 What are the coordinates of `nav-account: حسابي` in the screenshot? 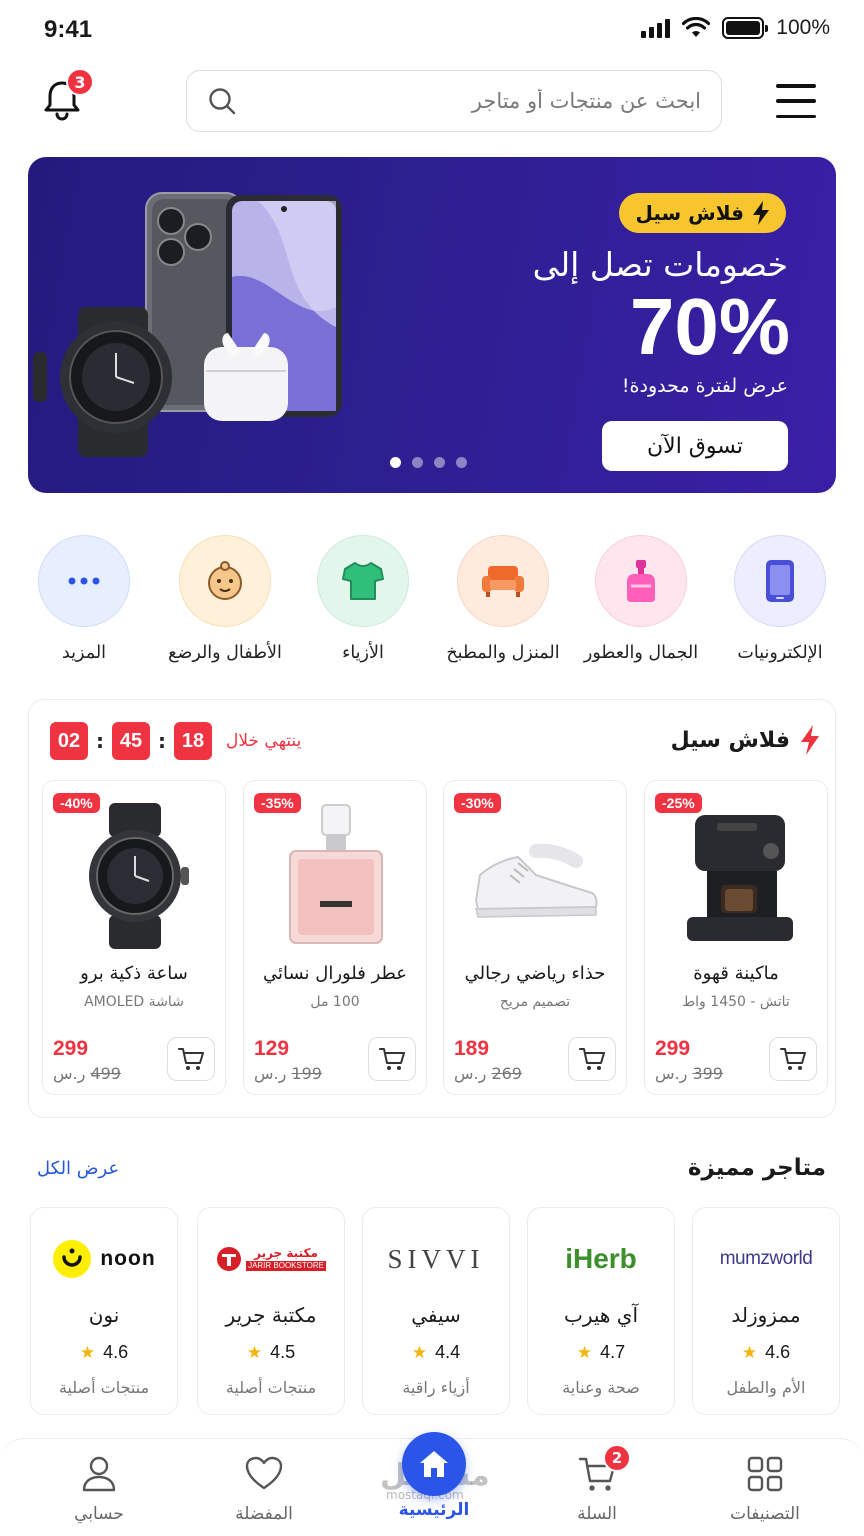 It's located at (99, 1489).